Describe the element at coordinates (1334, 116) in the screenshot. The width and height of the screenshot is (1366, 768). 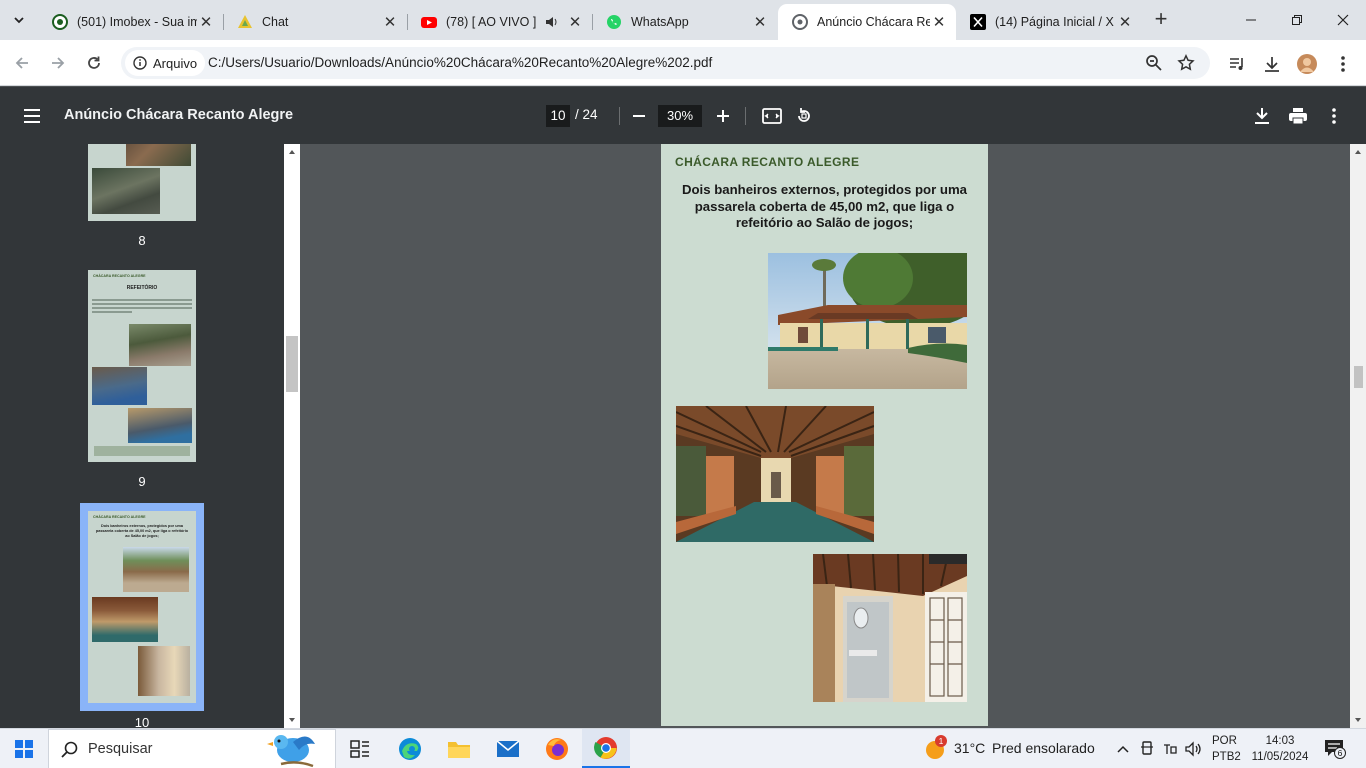
I see `more-actions-icon` at that location.